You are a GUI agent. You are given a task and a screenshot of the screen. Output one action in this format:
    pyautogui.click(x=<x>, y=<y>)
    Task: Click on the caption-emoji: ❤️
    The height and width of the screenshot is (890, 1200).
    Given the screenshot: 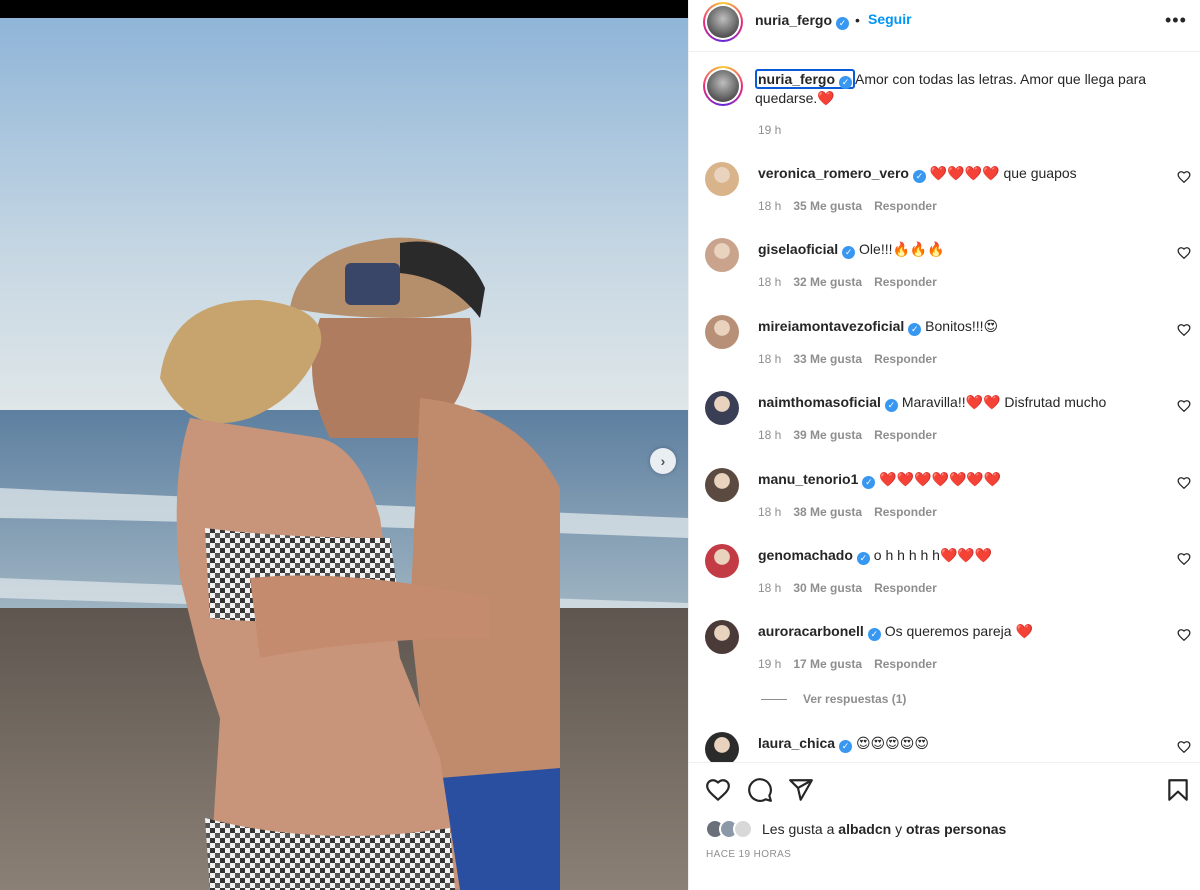 What is the action you would take?
    pyautogui.click(x=826, y=98)
    